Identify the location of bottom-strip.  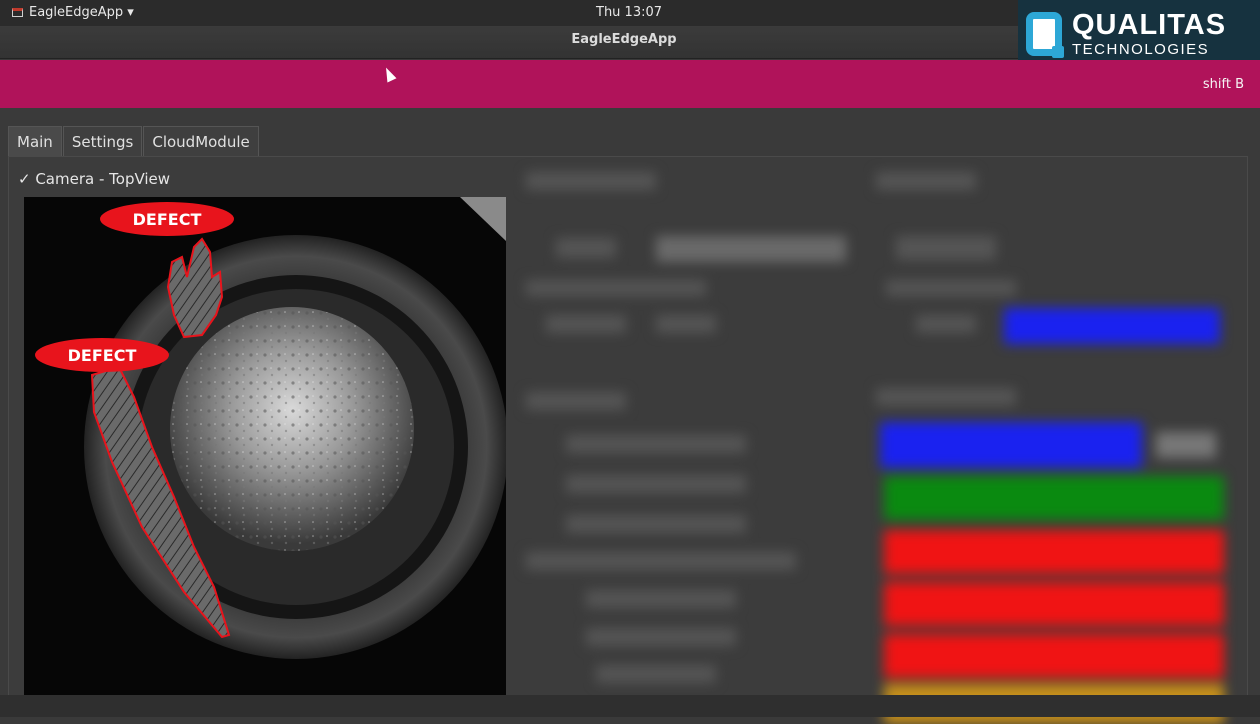
(630, 706).